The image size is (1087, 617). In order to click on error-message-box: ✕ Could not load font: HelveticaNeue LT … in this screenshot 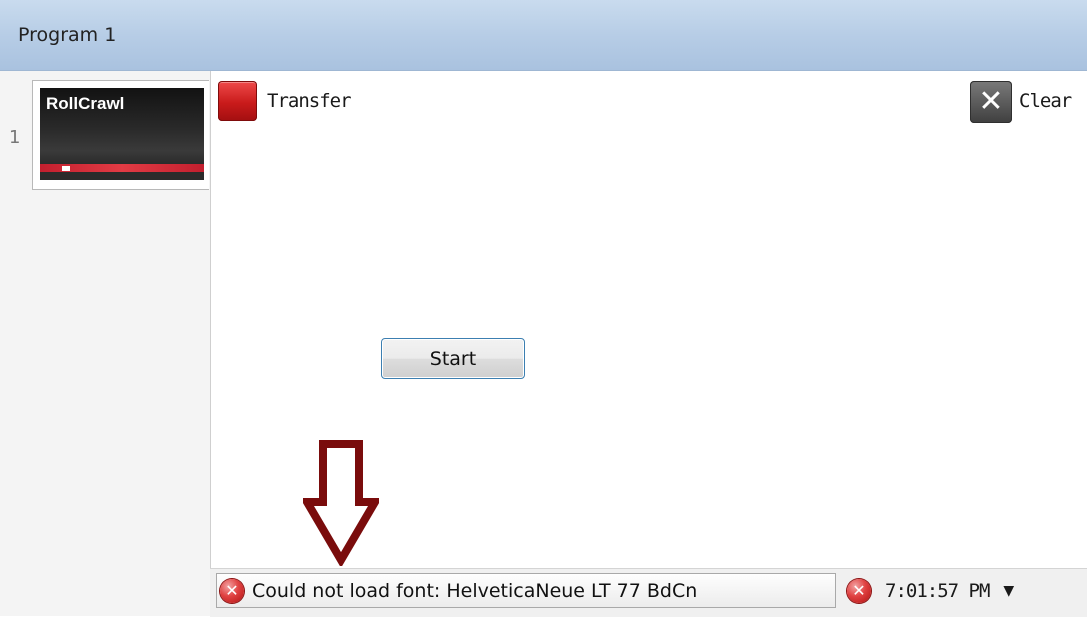, I will do `click(526, 590)`.